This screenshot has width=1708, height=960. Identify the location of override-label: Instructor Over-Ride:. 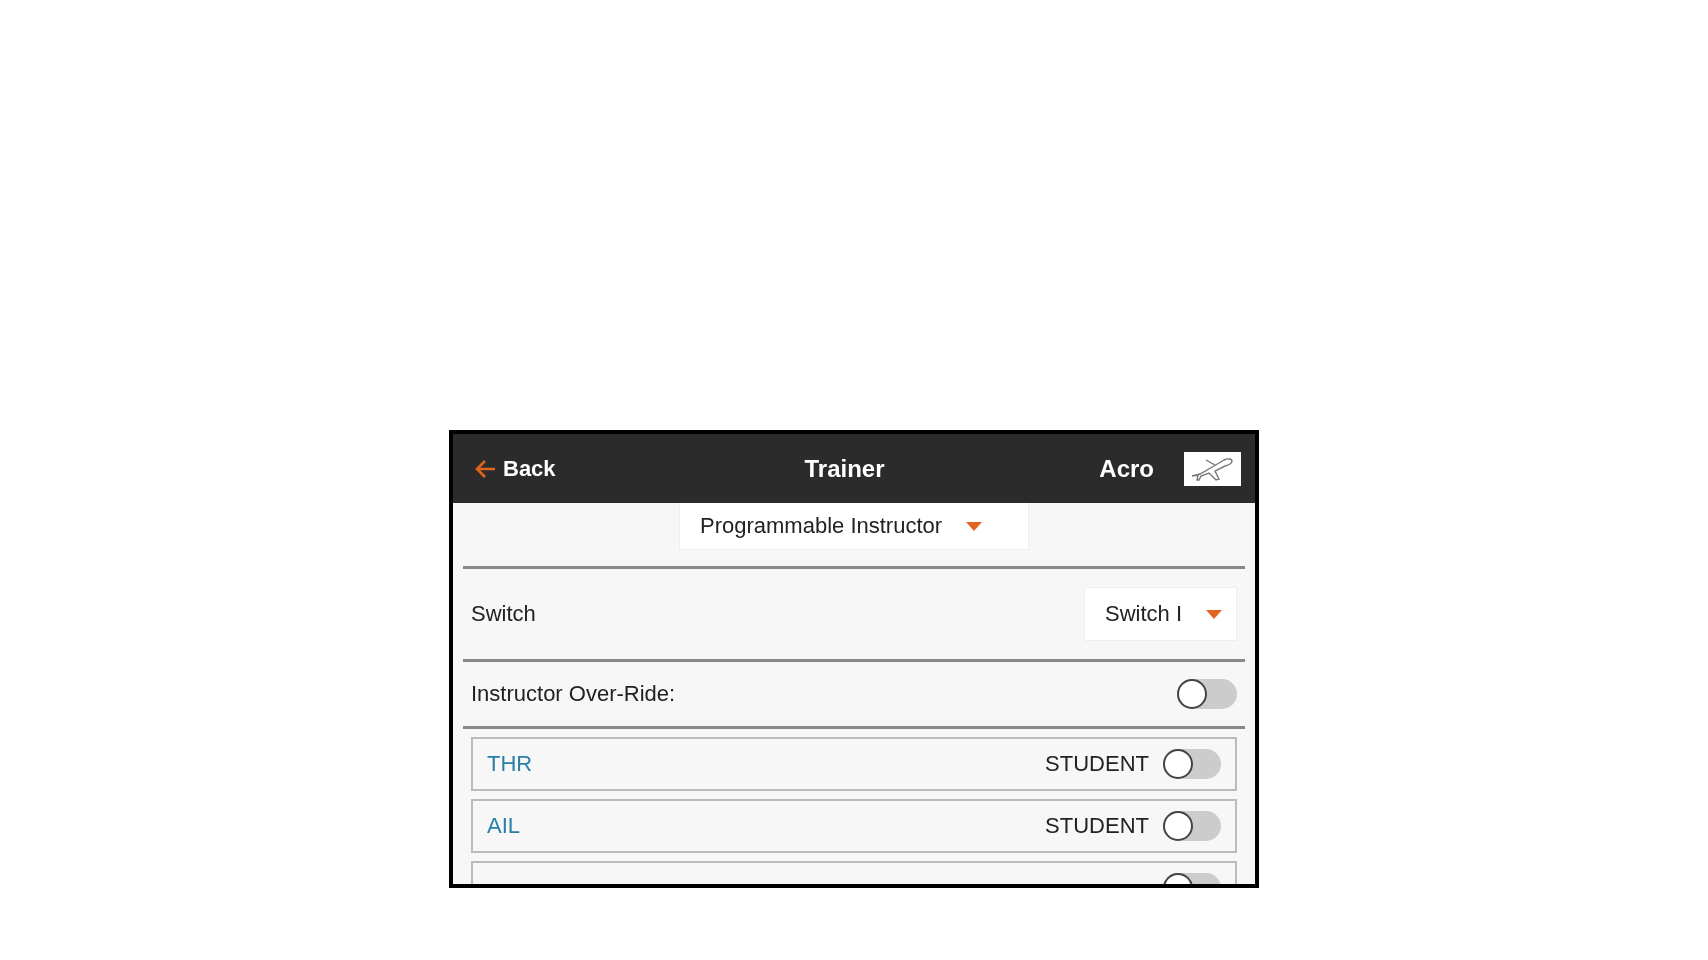
(573, 694).